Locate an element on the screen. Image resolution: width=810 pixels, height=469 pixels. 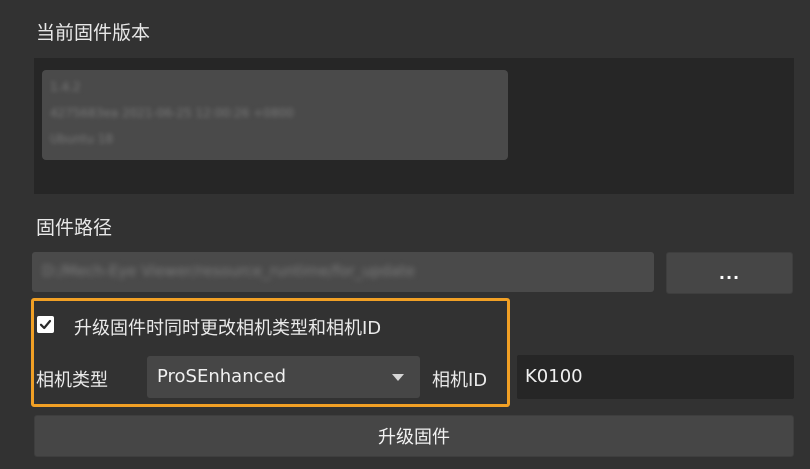
current-version-label: 当前固件版本 is located at coordinates (93, 33).